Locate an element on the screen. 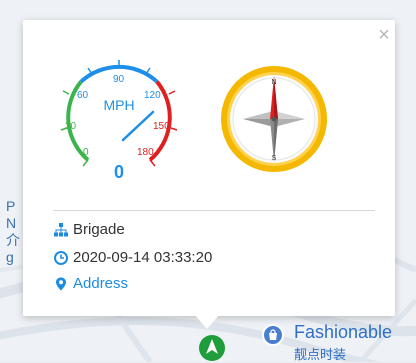  speed-tick-150: 150 is located at coordinates (161, 126).